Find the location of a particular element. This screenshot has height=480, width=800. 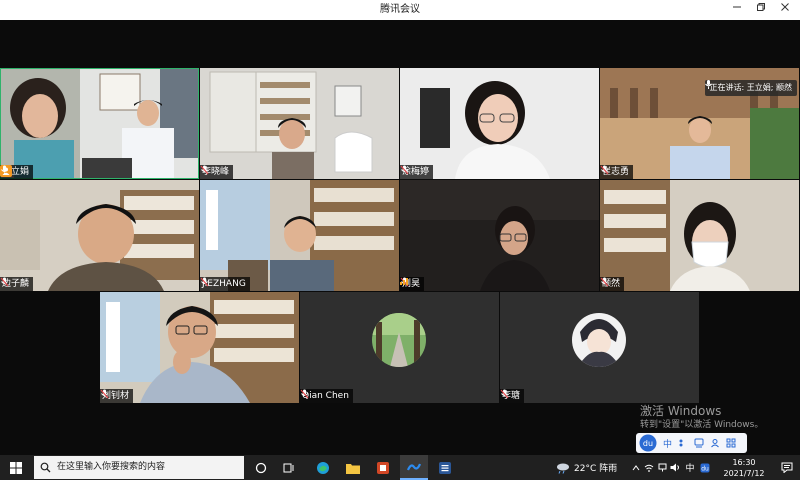

participant-name: Qian Chen is located at coordinates (325, 396).